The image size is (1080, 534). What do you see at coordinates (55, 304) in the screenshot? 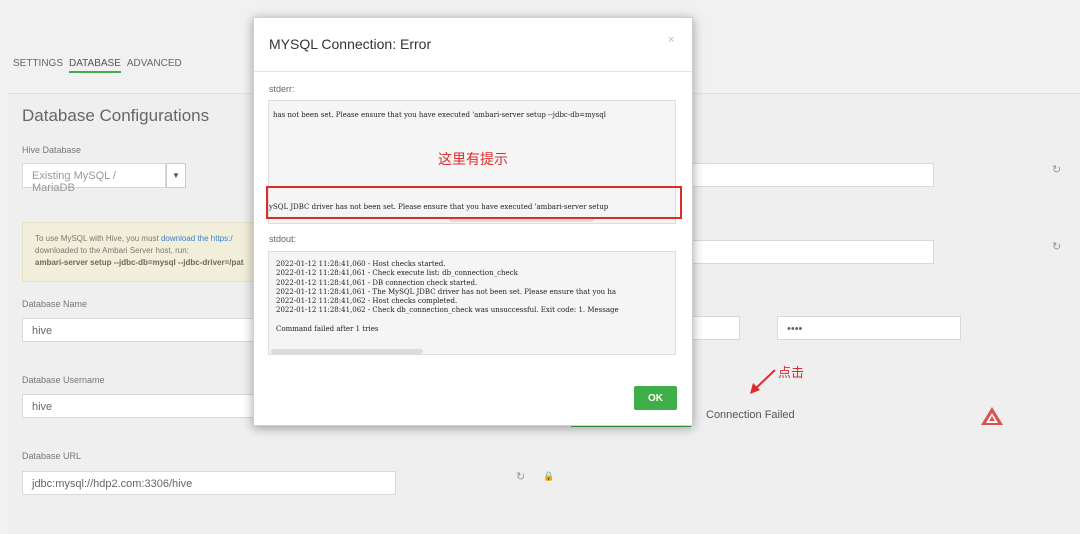
I see `database-name-label: Database Name` at bounding box center [55, 304].